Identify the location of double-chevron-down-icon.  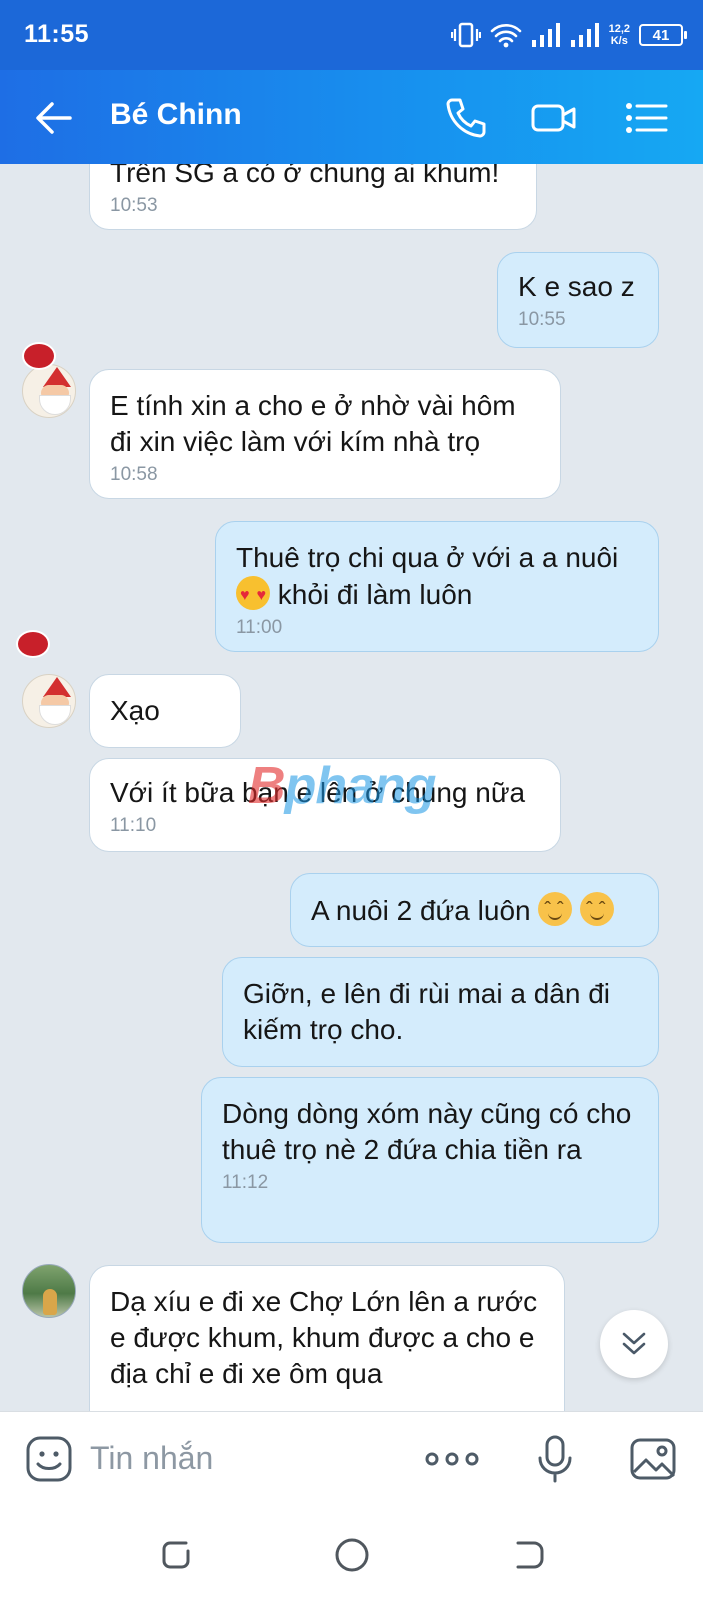
(634, 1343).